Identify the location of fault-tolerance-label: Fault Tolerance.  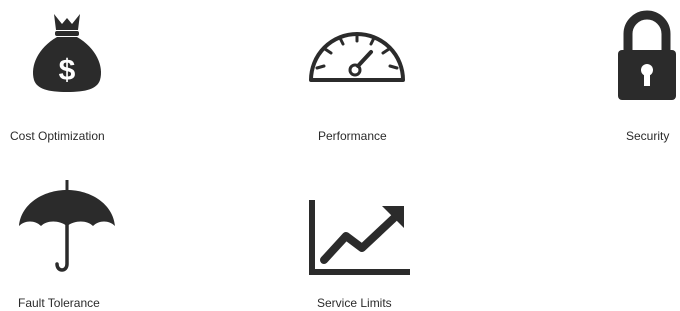
(59, 303).